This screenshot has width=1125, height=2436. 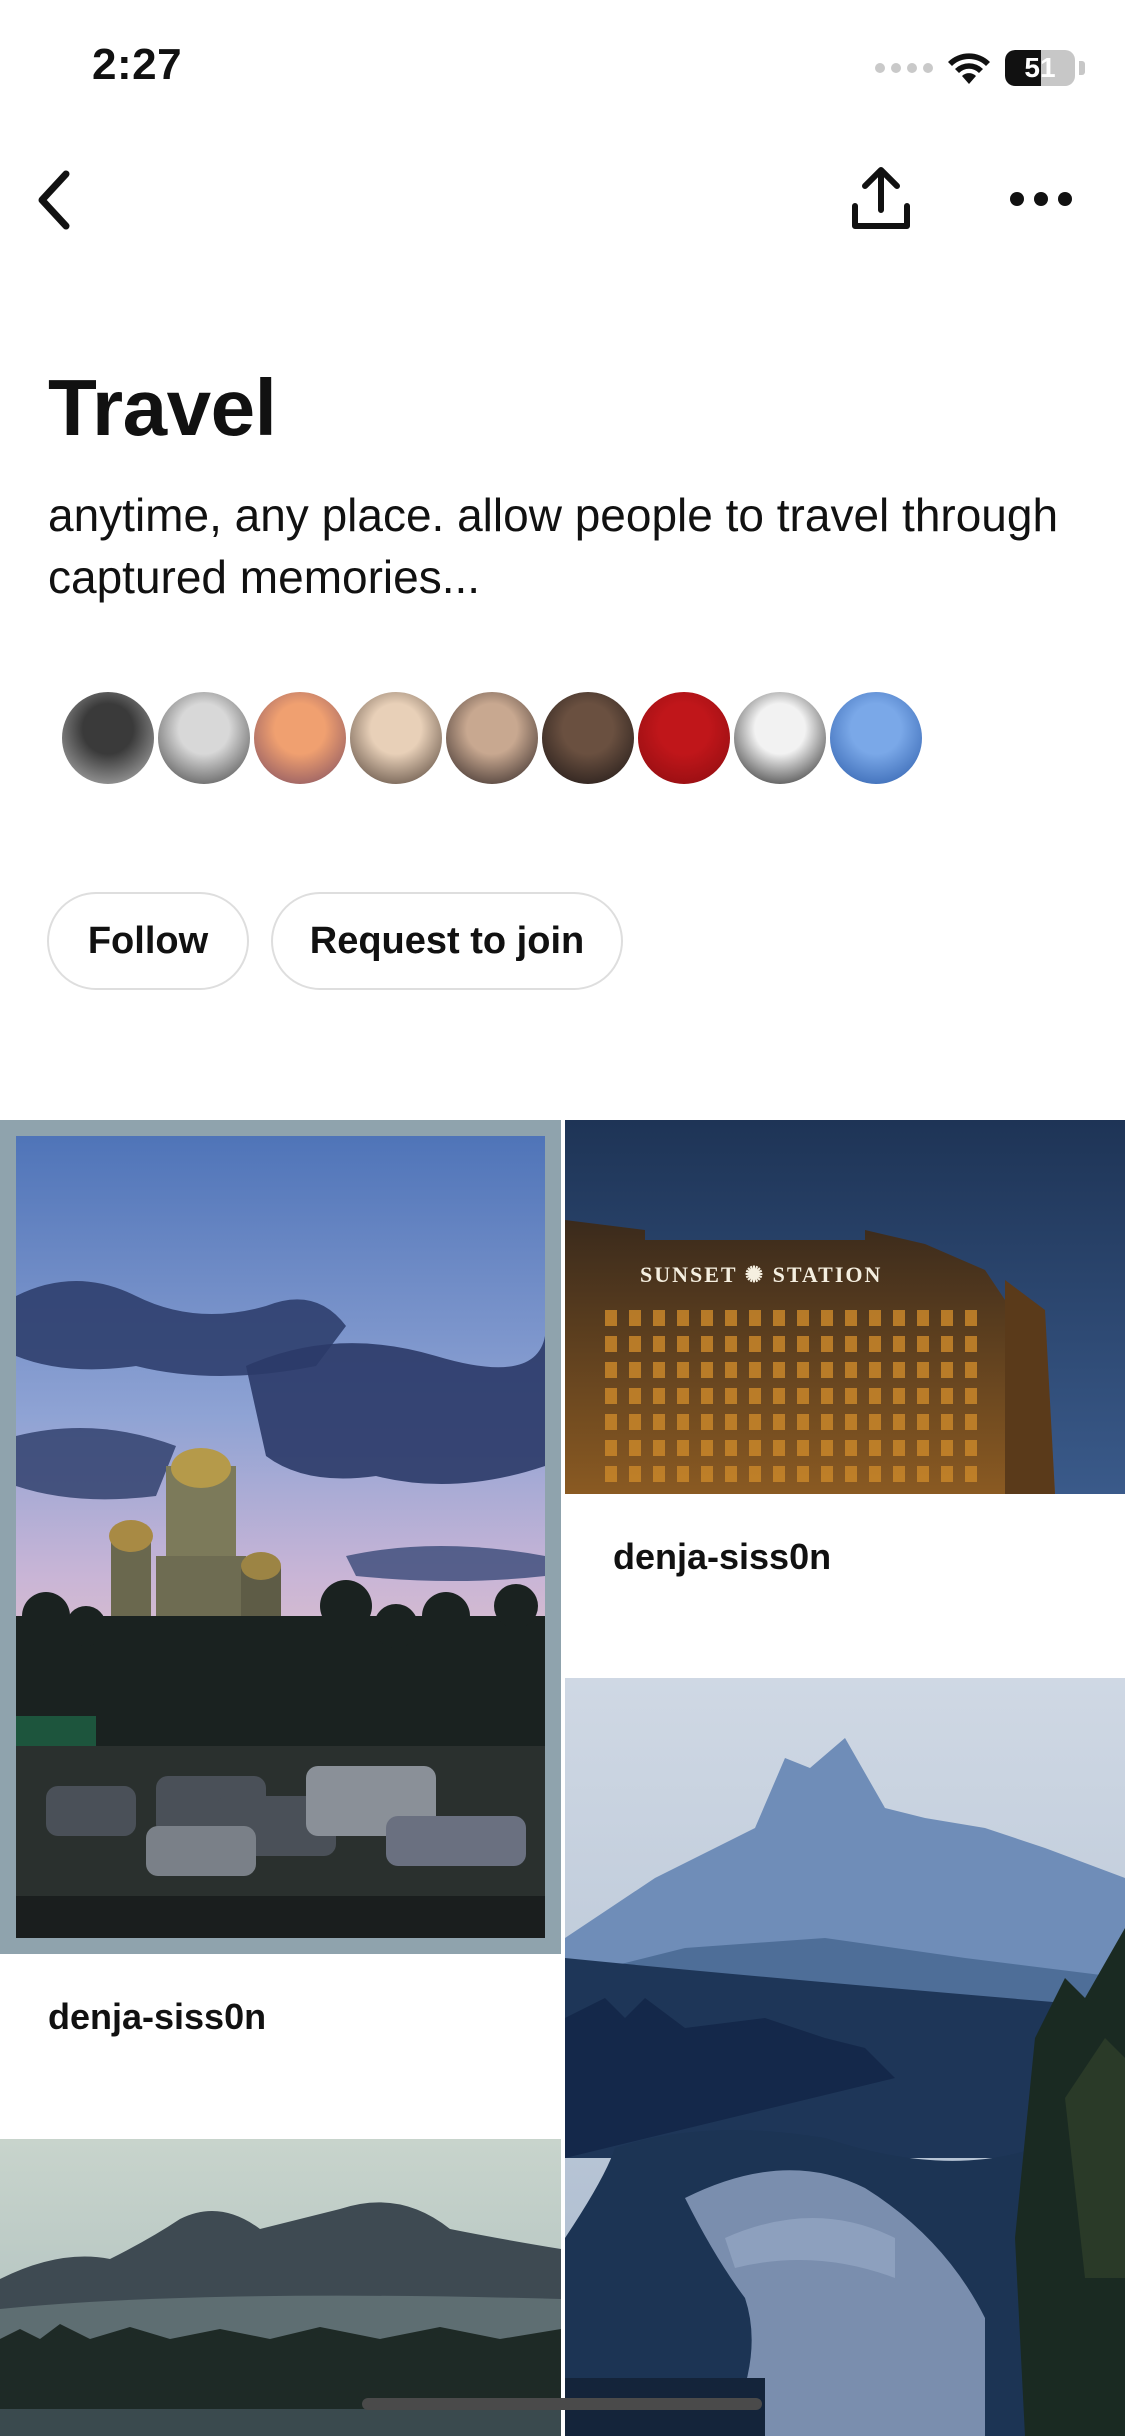 What do you see at coordinates (562, 70) in the screenshot?
I see `status-bar: 2:27 51` at bounding box center [562, 70].